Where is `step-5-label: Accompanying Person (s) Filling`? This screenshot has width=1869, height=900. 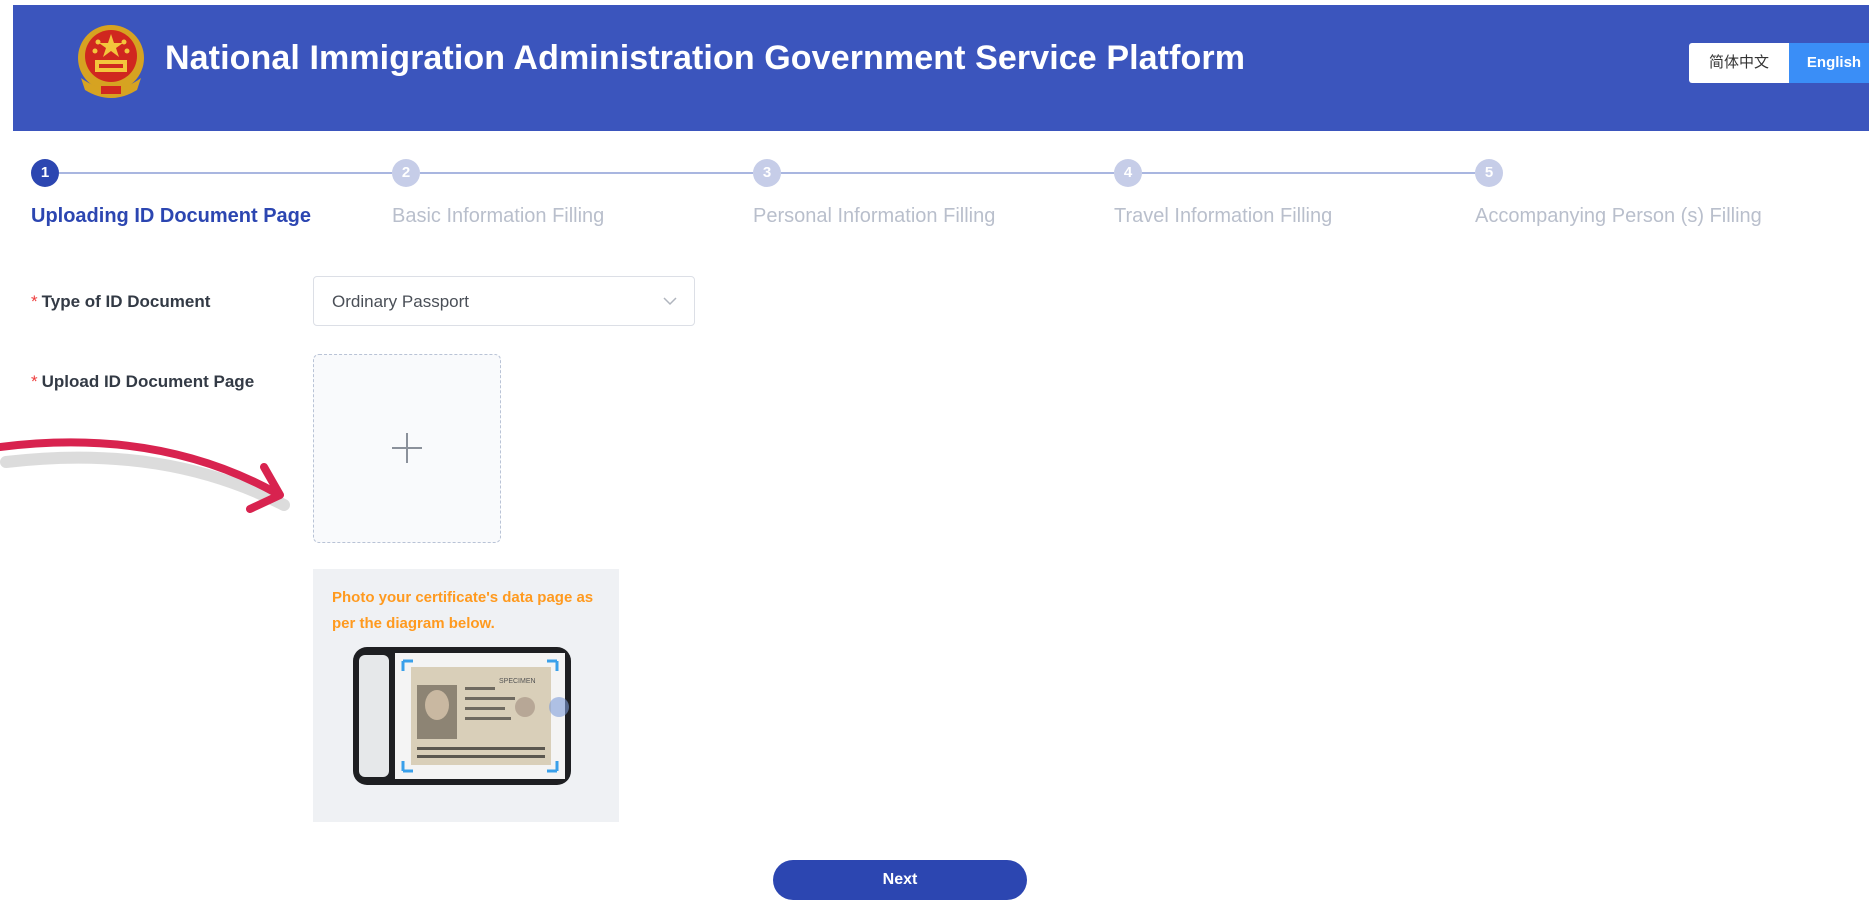 step-5-label: Accompanying Person (s) Filling is located at coordinates (1618, 216).